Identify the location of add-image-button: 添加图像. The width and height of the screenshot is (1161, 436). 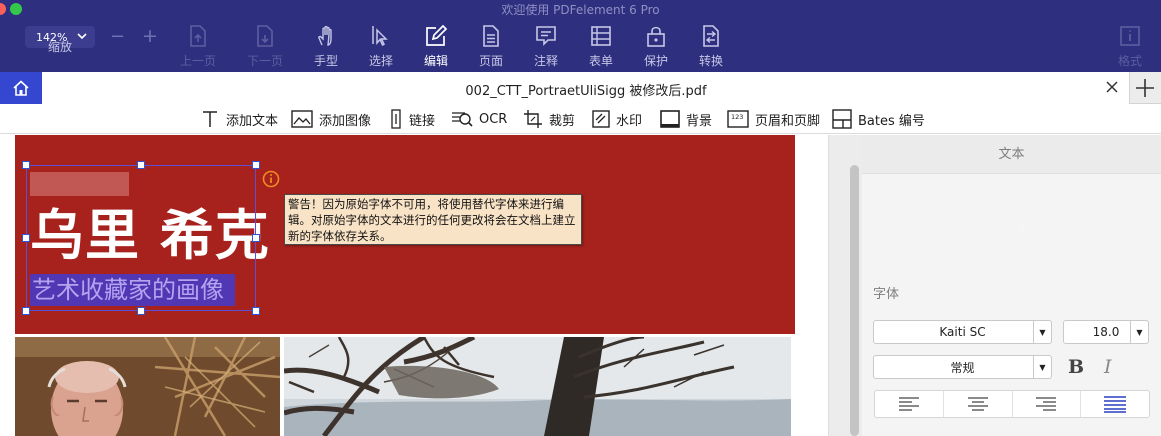
(331, 119).